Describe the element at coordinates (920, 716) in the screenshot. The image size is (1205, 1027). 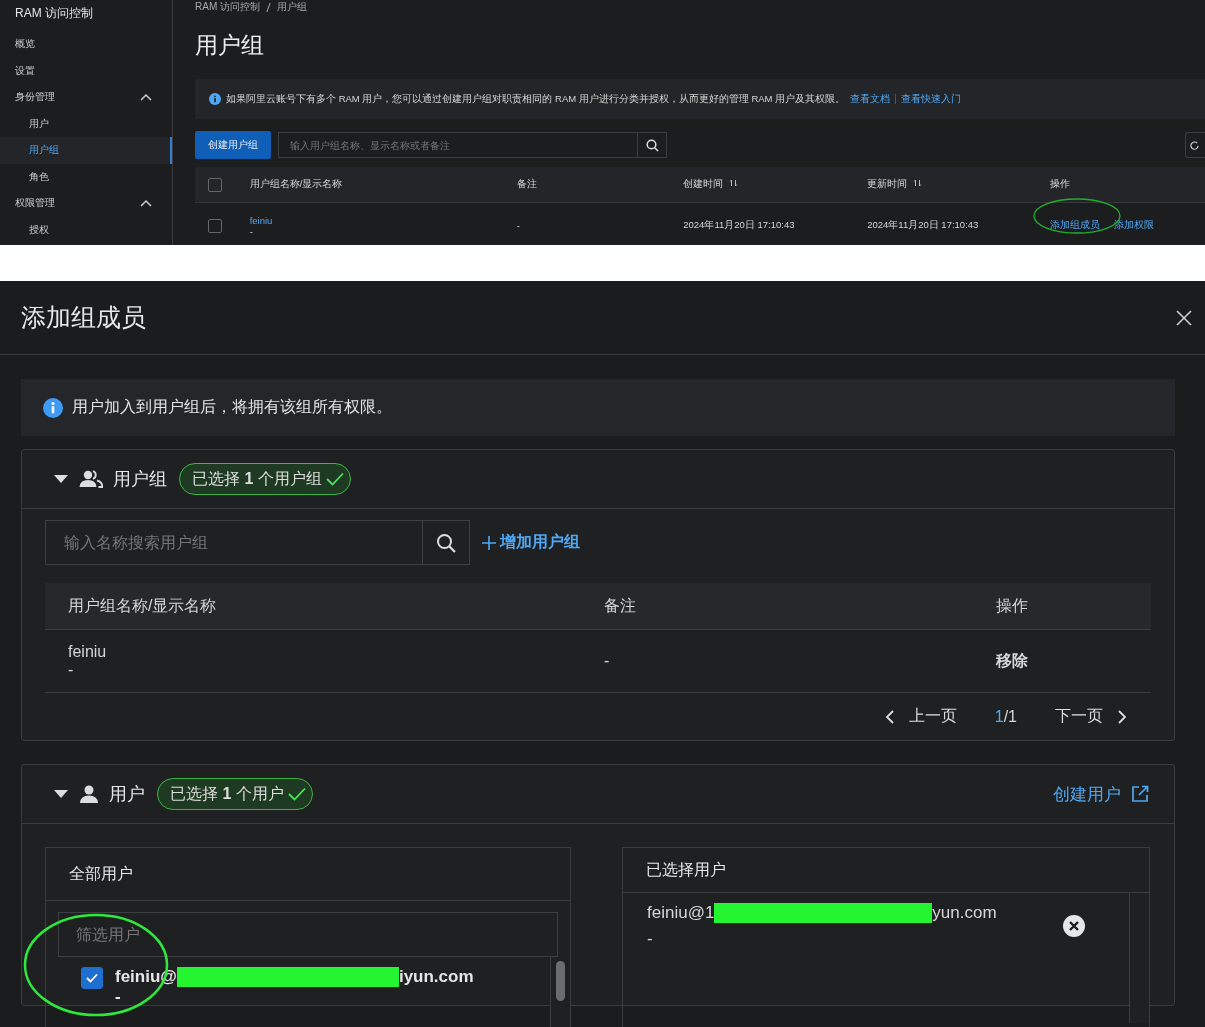
I see `previous-page-button: 上一页` at that location.